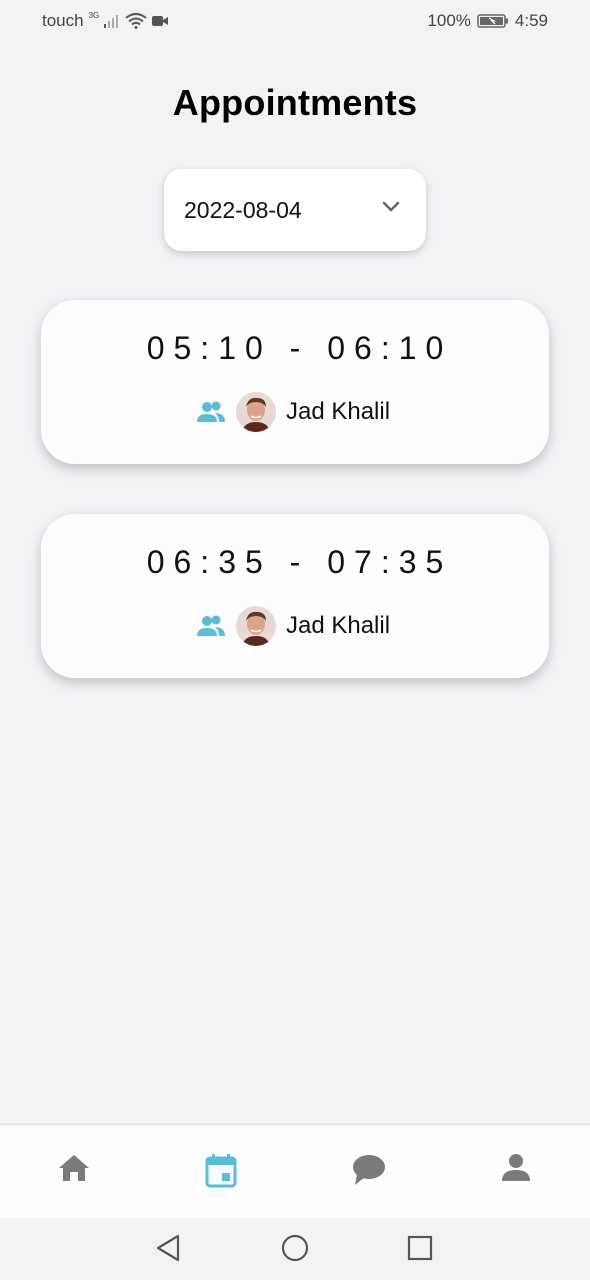 The width and height of the screenshot is (590, 1280). Describe the element at coordinates (94, 15) in the screenshot. I see `network-type-label: 3G` at that location.